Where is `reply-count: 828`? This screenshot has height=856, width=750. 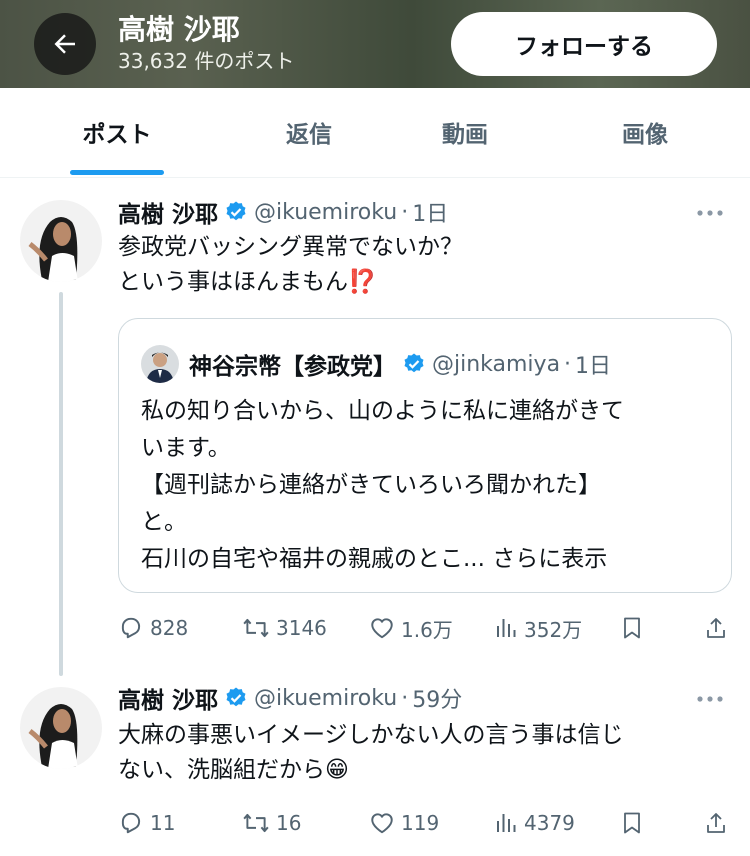 reply-count: 828 is located at coordinates (169, 628).